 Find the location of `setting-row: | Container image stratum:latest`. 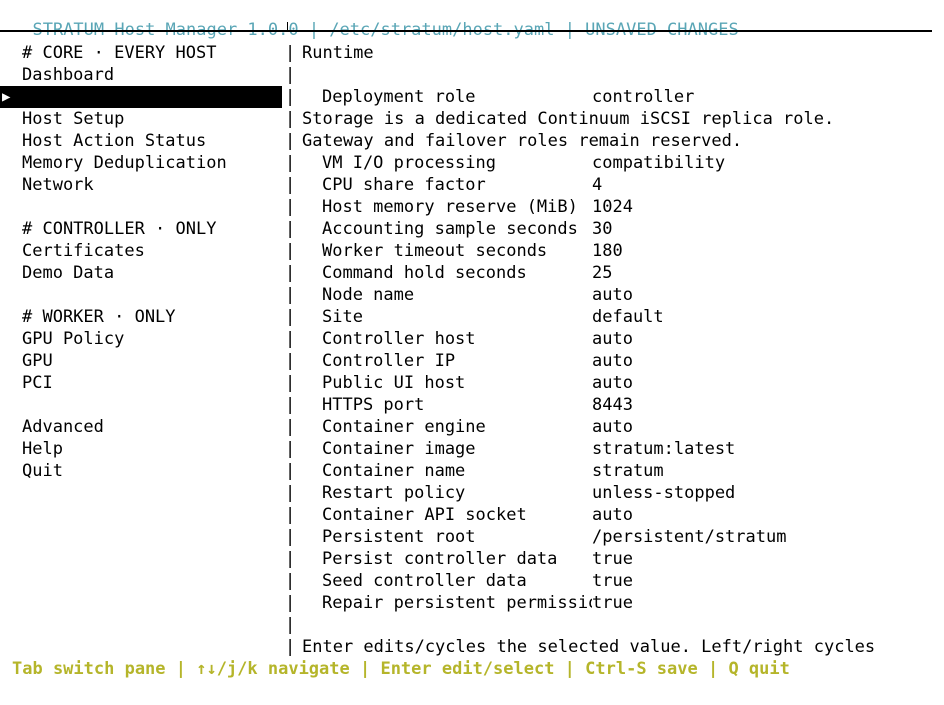

setting-row: | Container image stratum:latest is located at coordinates (607, 449).